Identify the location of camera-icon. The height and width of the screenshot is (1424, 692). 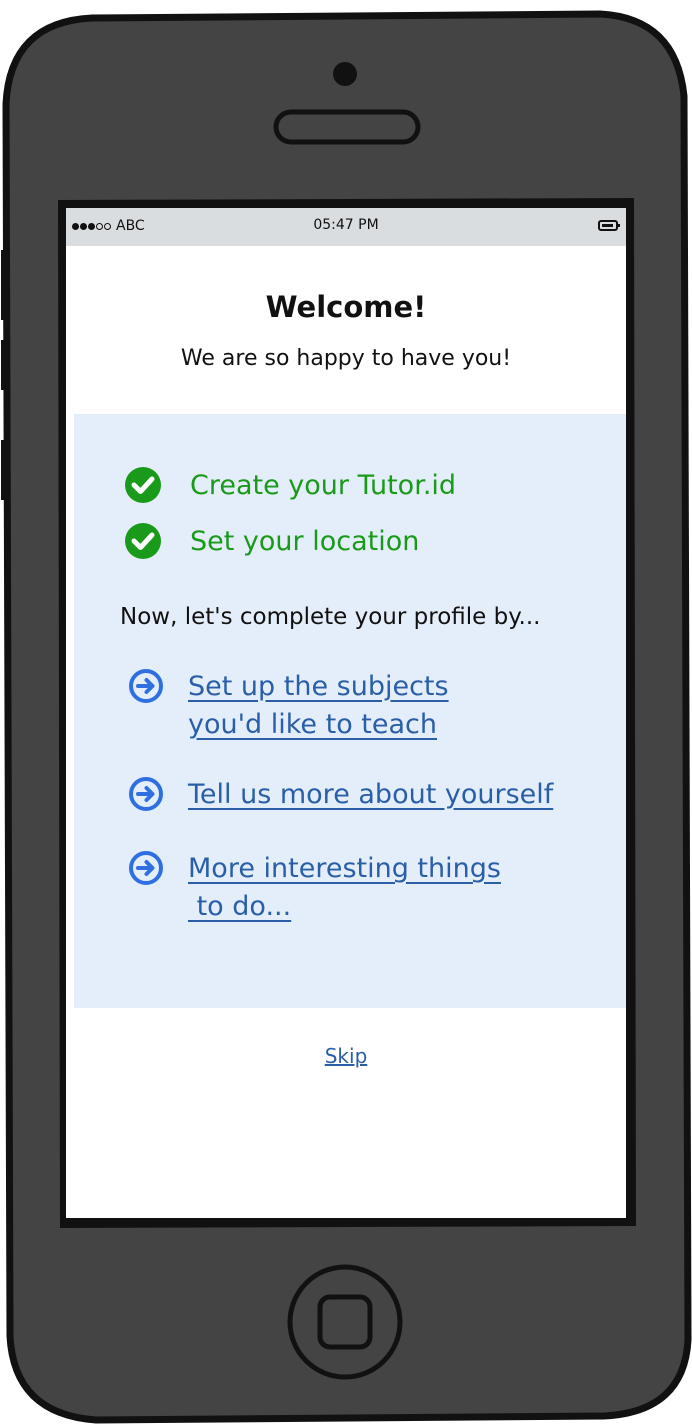
(345, 74).